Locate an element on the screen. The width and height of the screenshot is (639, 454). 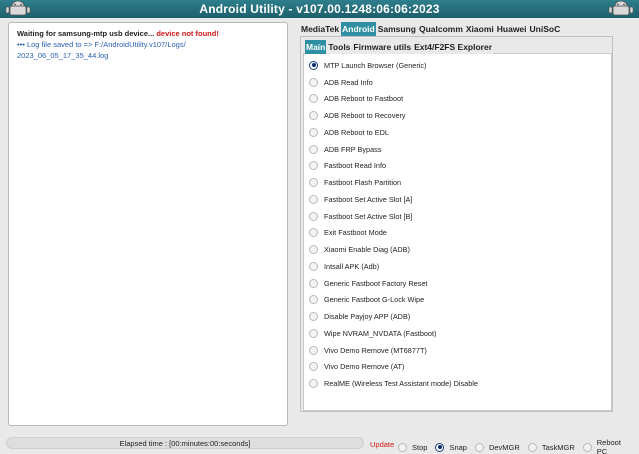
bottom-options: Stop Snap DevMGR TaskMGR Reboot PC is located at coordinates (518, 446).